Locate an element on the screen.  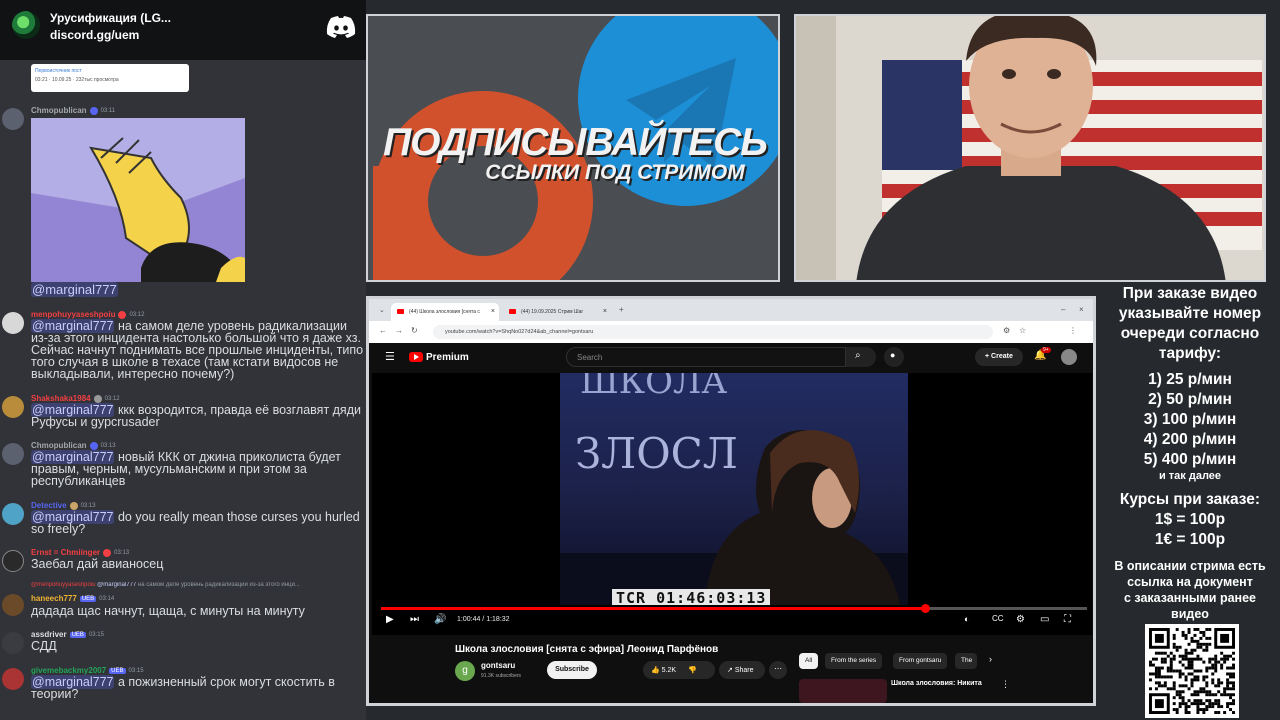
voice-search-button: ● is located at coordinates (894, 357).